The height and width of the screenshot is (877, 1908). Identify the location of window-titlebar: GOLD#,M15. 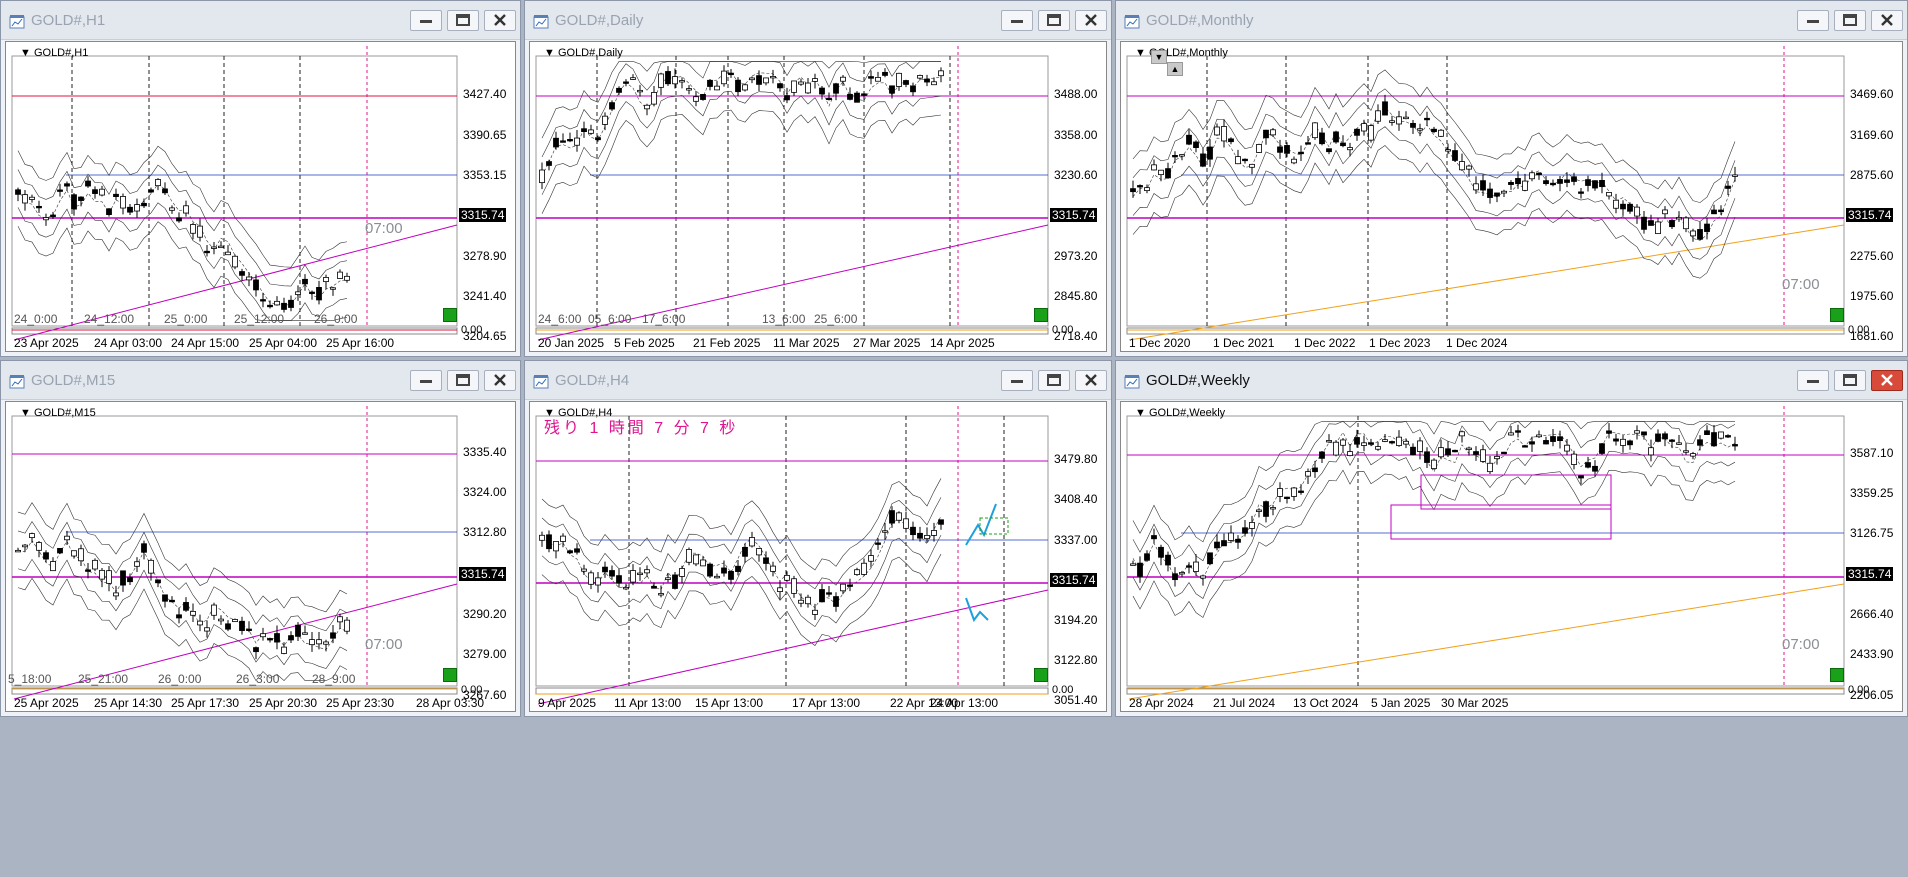
(260, 380).